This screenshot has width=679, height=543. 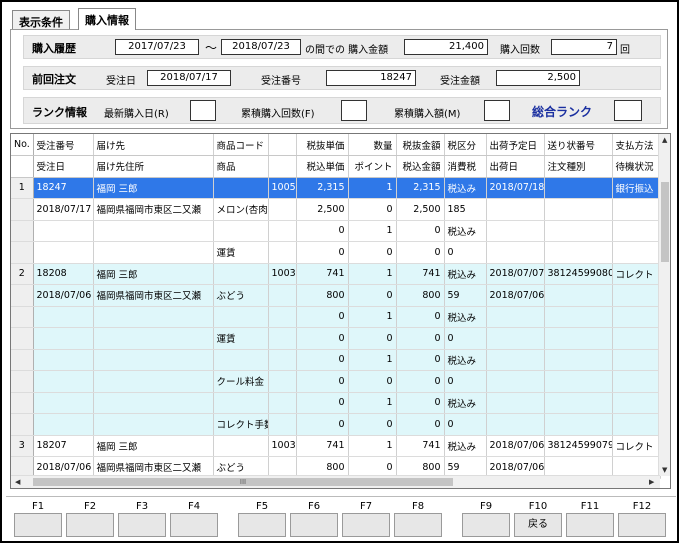 What do you see at coordinates (665, 222) in the screenshot?
I see `vertical-scroll-thumb` at bounding box center [665, 222].